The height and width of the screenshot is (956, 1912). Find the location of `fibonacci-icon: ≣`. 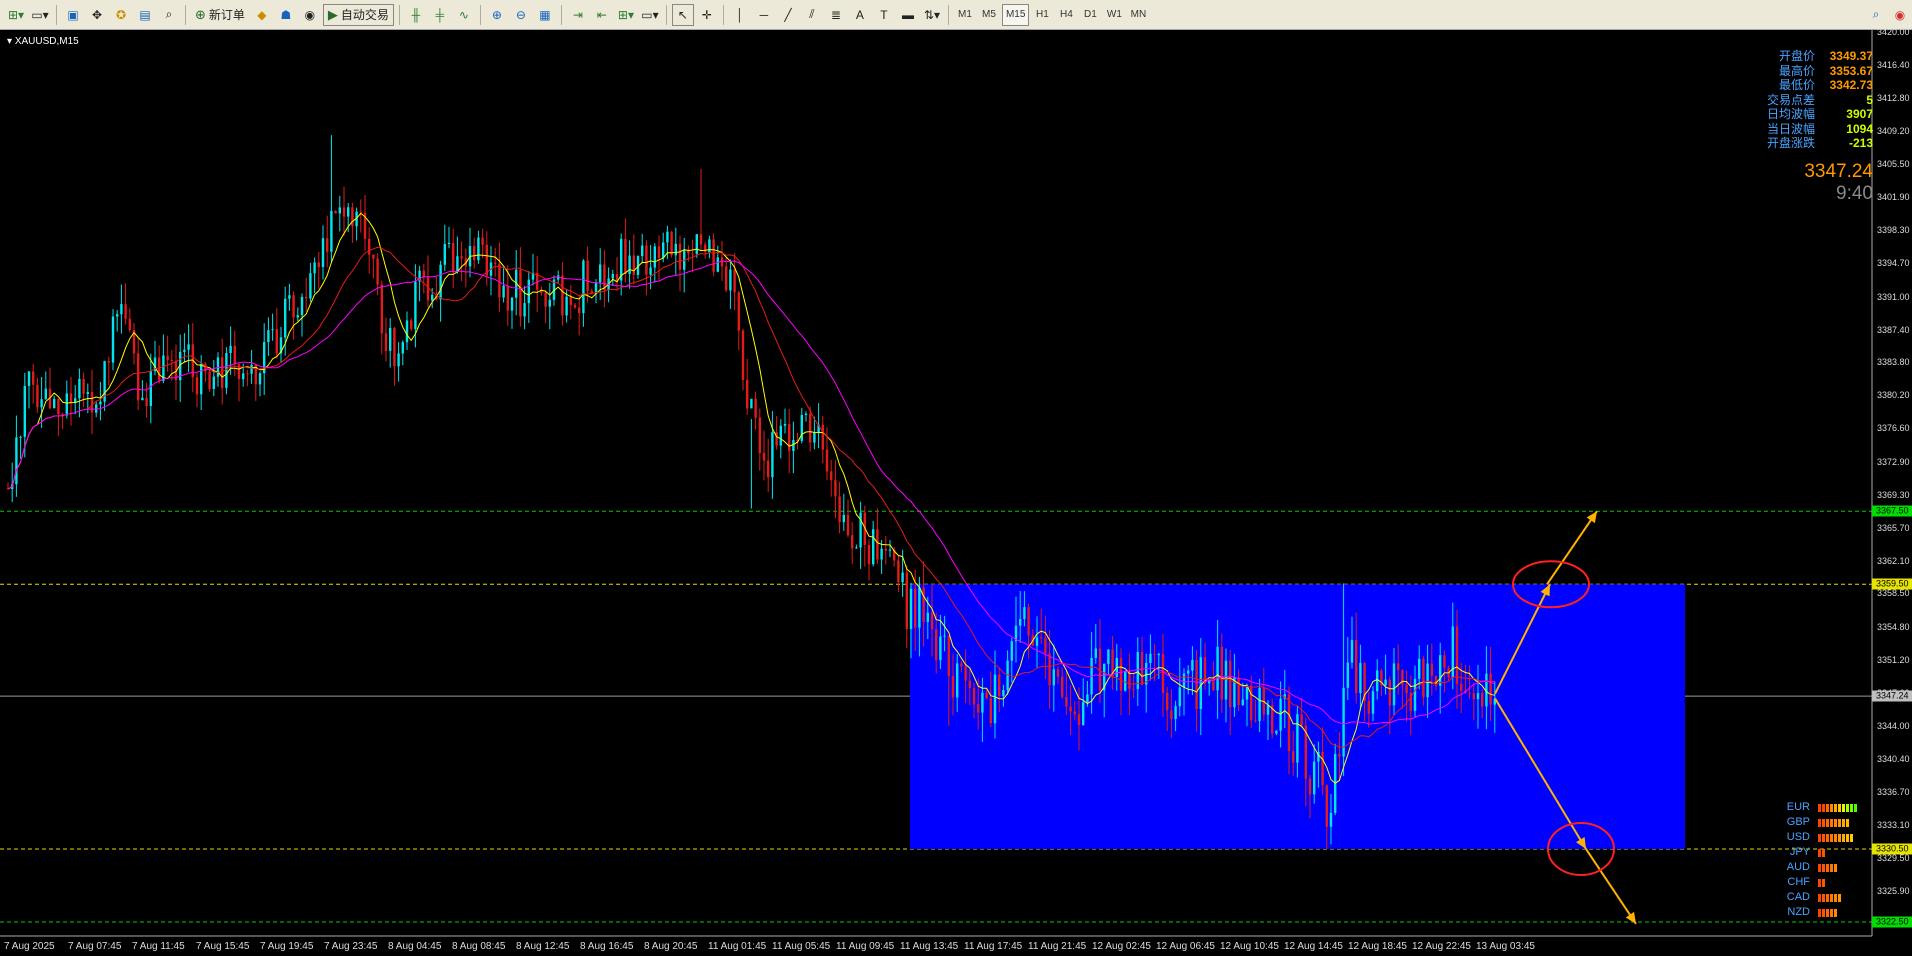

fibonacci-icon: ≣ is located at coordinates (836, 15).